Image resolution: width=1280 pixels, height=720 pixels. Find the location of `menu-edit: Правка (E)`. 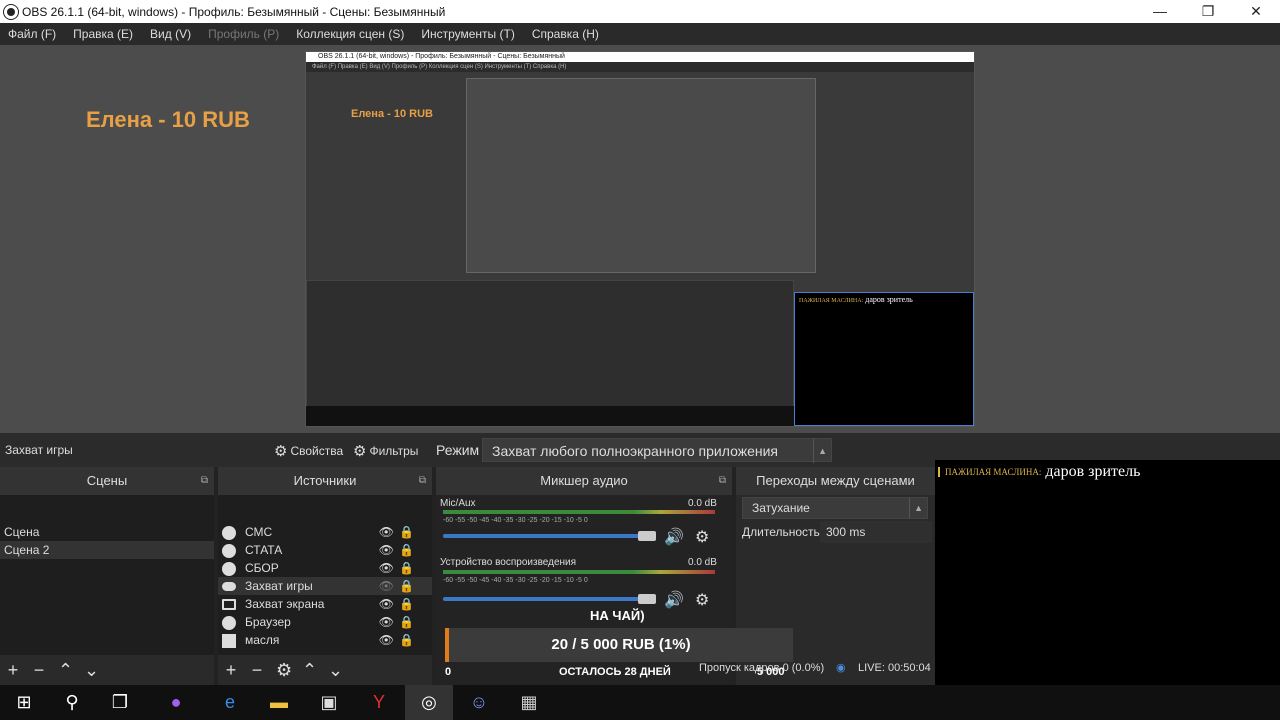

menu-edit: Правка (E) is located at coordinates (103, 34).